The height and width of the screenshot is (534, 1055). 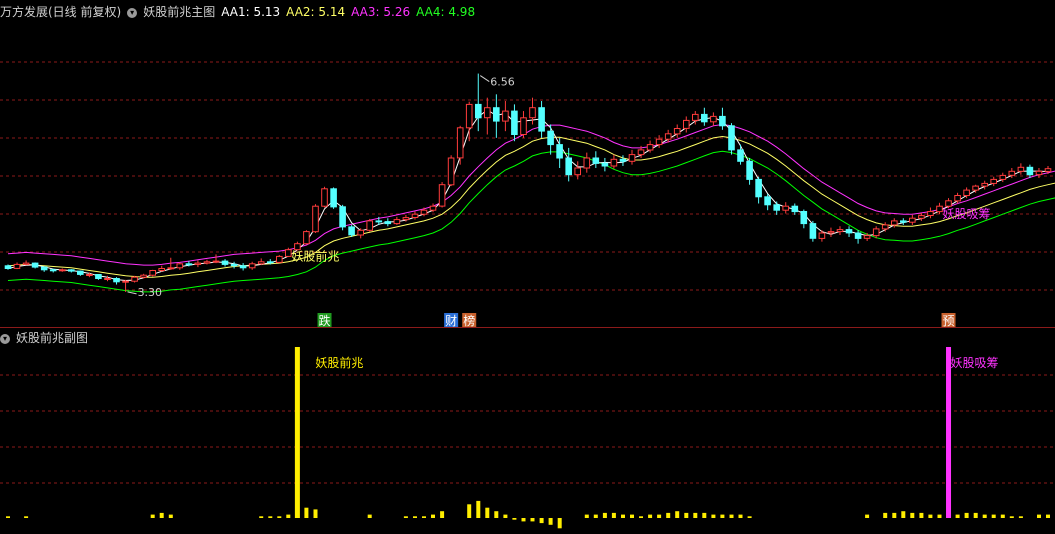 What do you see at coordinates (484, 78) in the screenshot?
I see `high-price-pointer` at bounding box center [484, 78].